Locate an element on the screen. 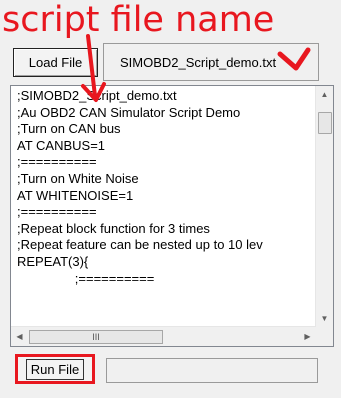 Image resolution: width=341 pixels, height=398 pixels. script-line: REPEAT(3){ is located at coordinates (53, 261).